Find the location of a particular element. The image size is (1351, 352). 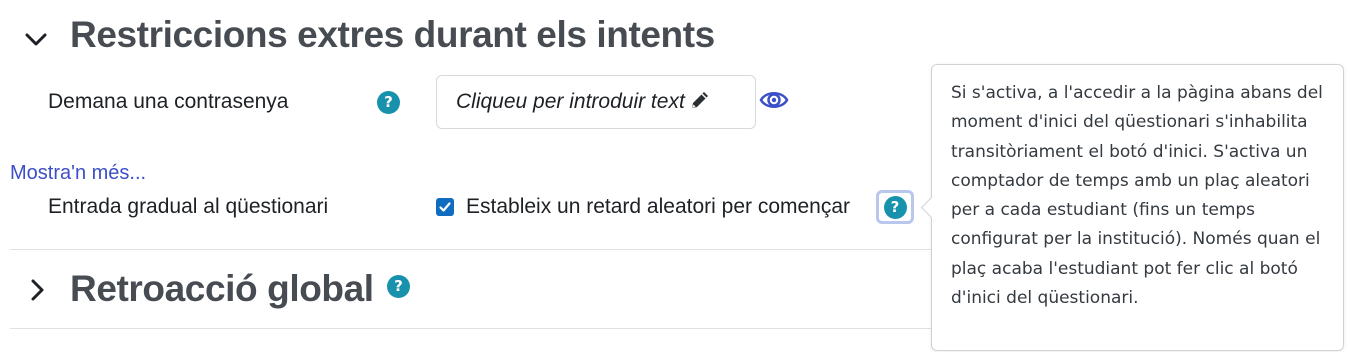

password-placeholder: Cliqueu per introduir text is located at coordinates (570, 101).